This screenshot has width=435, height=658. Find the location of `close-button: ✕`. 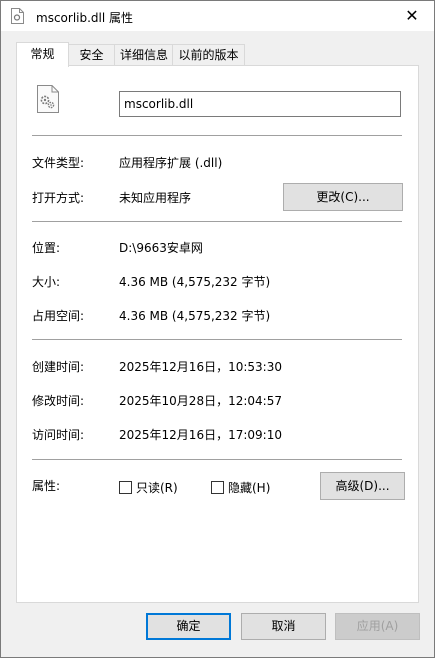

close-button: ✕ is located at coordinates (412, 16).